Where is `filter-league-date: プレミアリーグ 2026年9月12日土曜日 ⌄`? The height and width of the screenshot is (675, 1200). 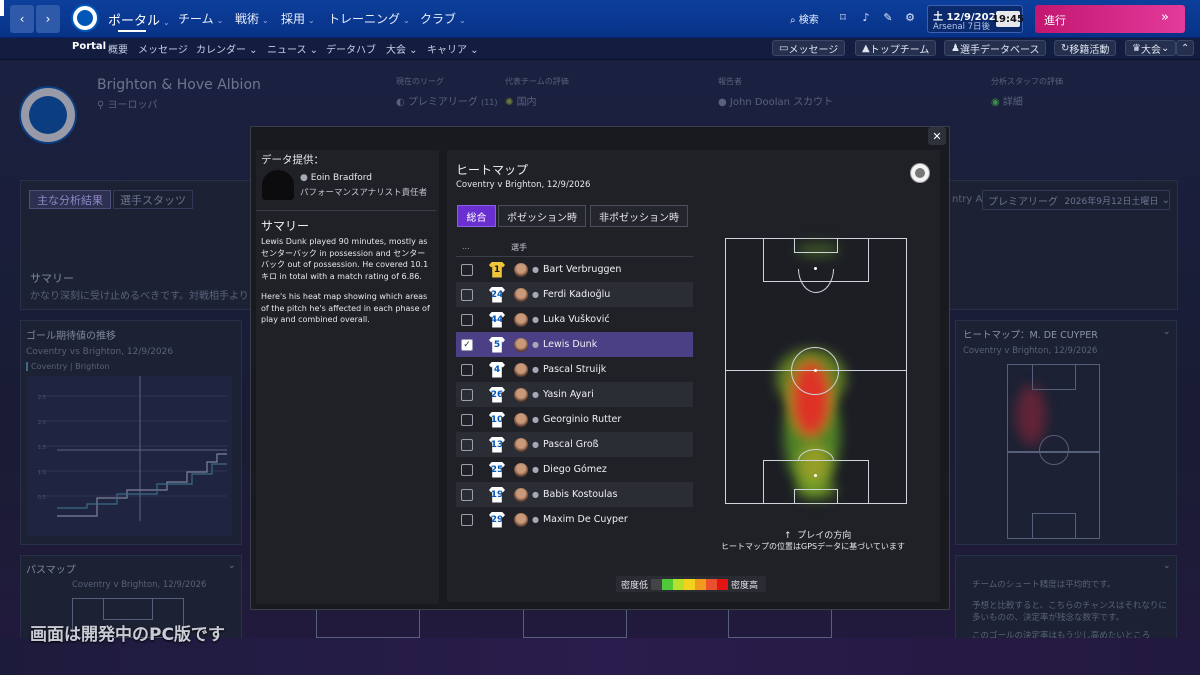
filter-league-date: プレミアリーグ 2026年9月12日土曜日 ⌄ is located at coordinates (1076, 200).